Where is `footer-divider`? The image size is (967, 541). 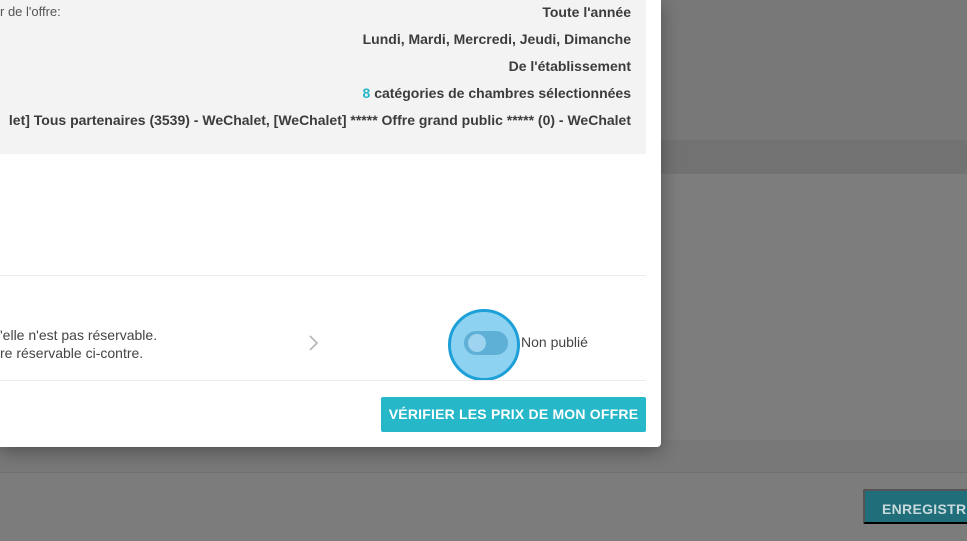
footer-divider is located at coordinates (323, 380).